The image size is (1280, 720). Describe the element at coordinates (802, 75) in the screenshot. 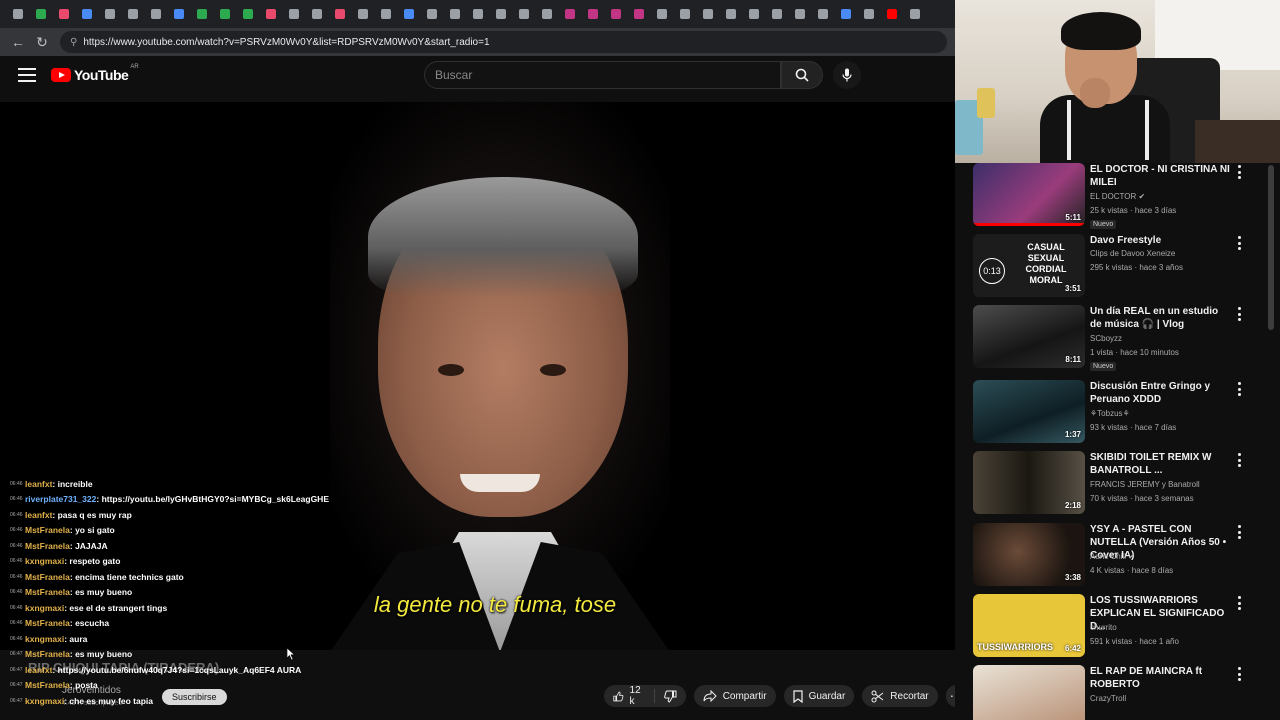

I see `search-button` at that location.